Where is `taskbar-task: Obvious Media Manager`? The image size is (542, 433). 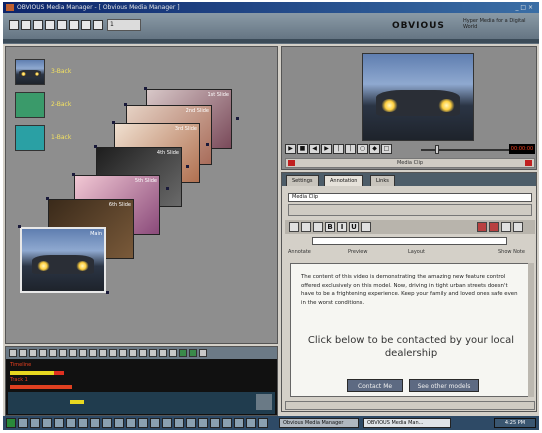 taskbar-task: Obvious Media Manager is located at coordinates (319, 423).